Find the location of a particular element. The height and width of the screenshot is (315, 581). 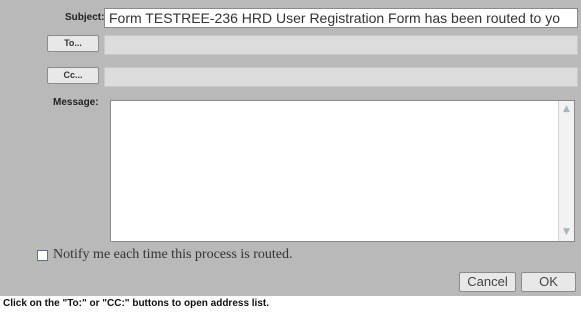

message-scrollbar: ▲ ▼ is located at coordinates (566, 171).